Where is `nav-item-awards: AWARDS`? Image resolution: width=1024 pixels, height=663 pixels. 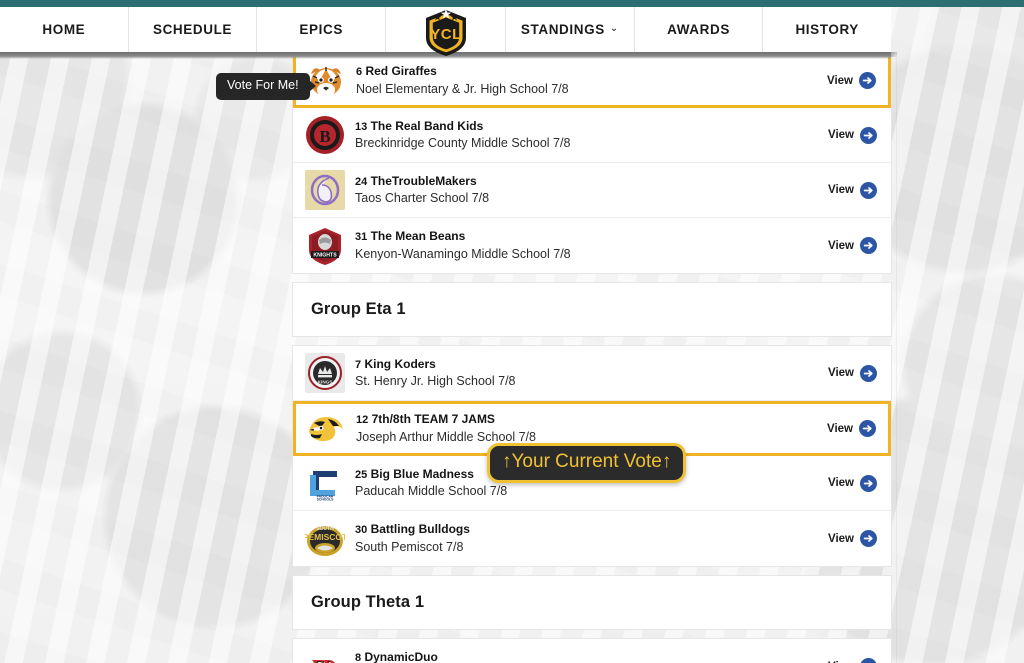
nav-item-awards: AWARDS is located at coordinates (699, 29).